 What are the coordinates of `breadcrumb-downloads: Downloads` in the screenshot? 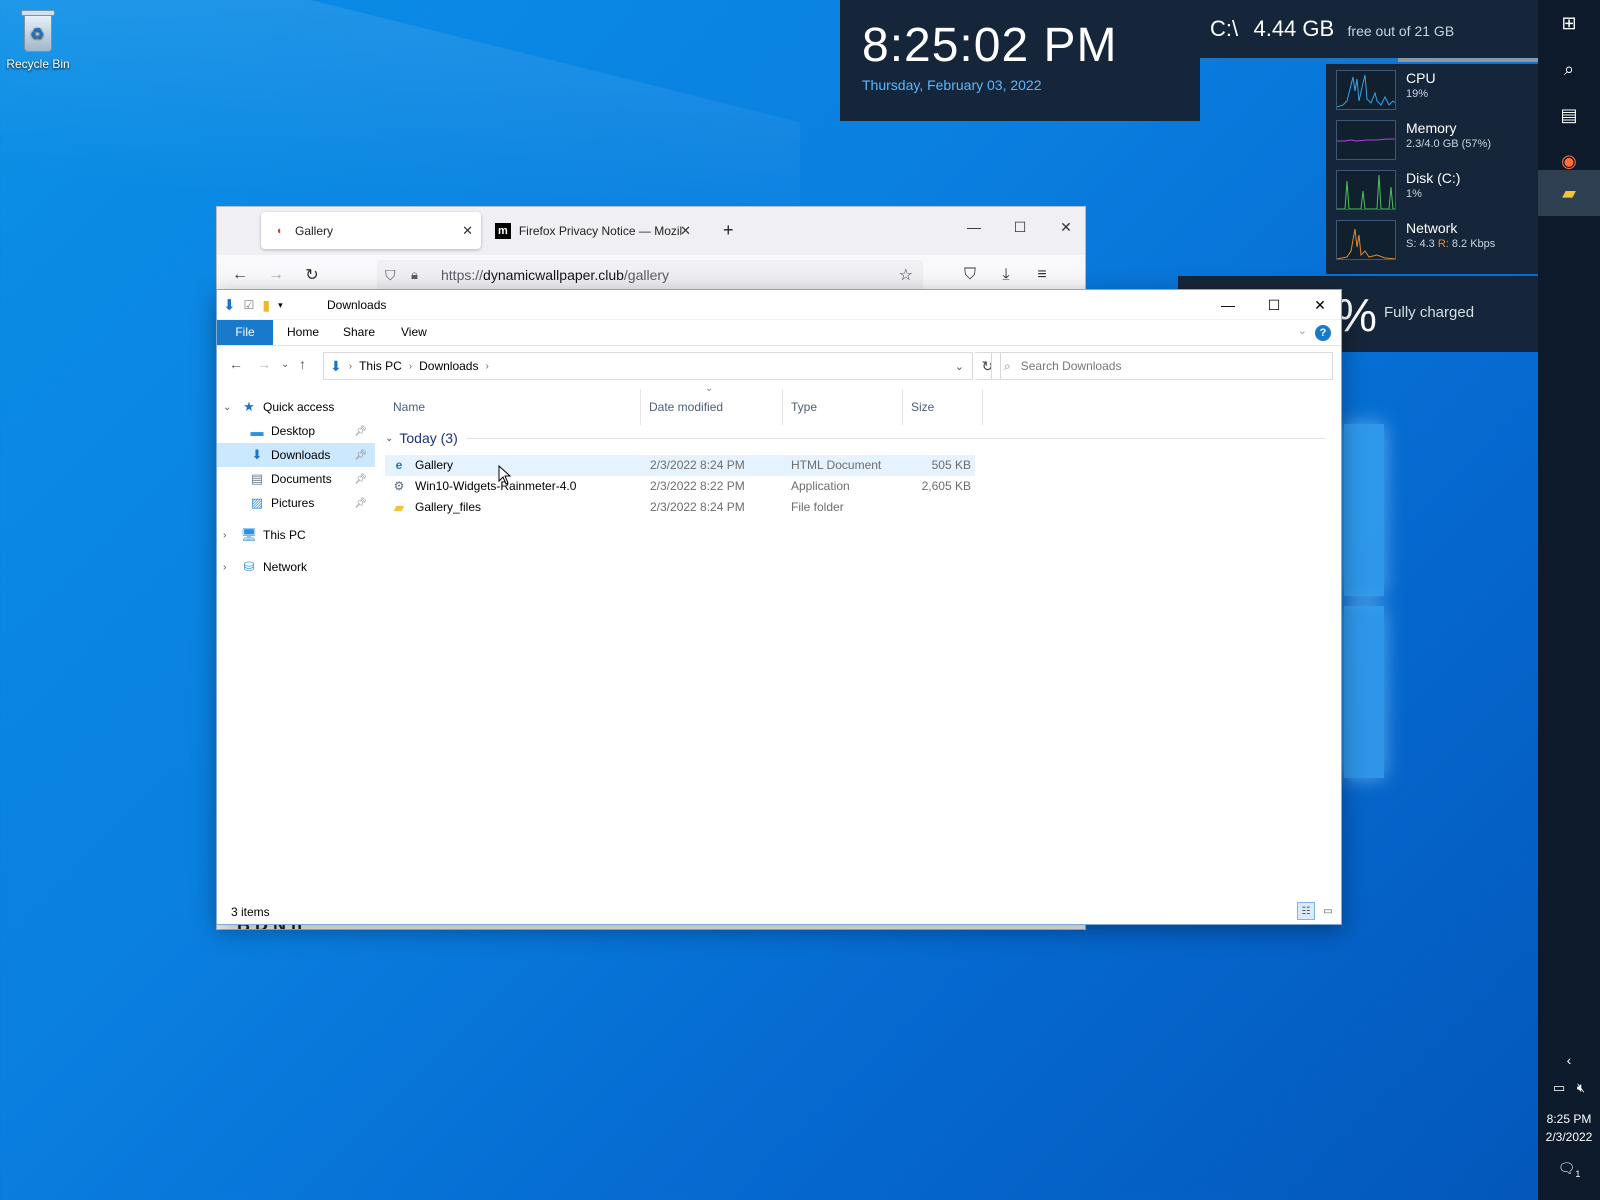 It's located at (448, 366).